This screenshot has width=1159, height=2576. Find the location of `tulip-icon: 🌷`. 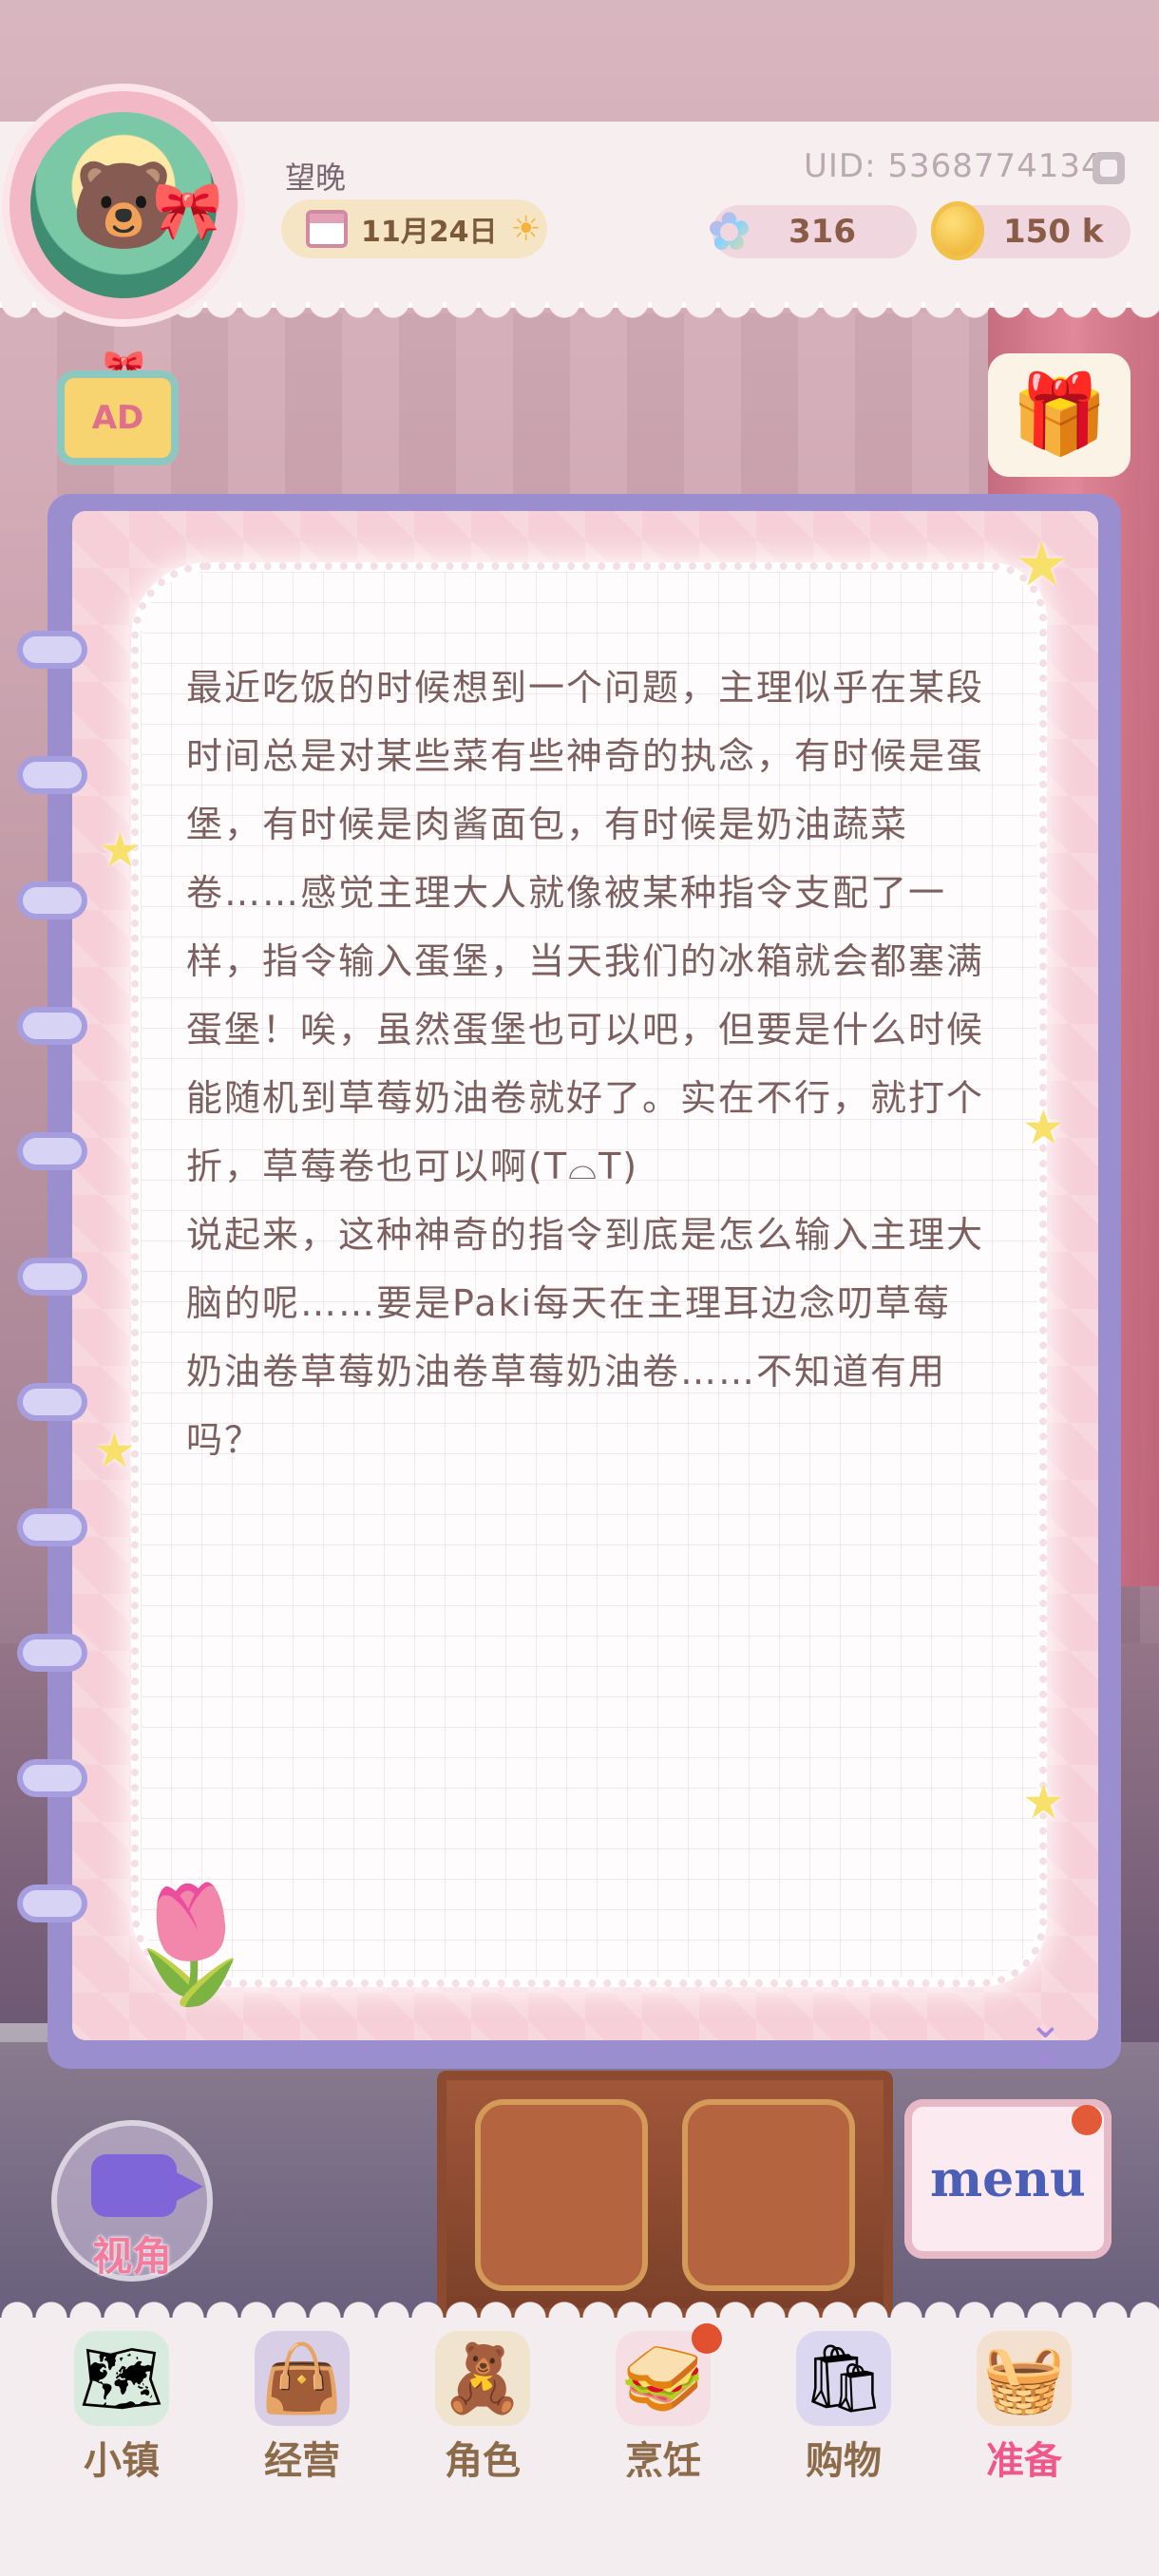

tulip-icon: 🌷 is located at coordinates (191, 1945).